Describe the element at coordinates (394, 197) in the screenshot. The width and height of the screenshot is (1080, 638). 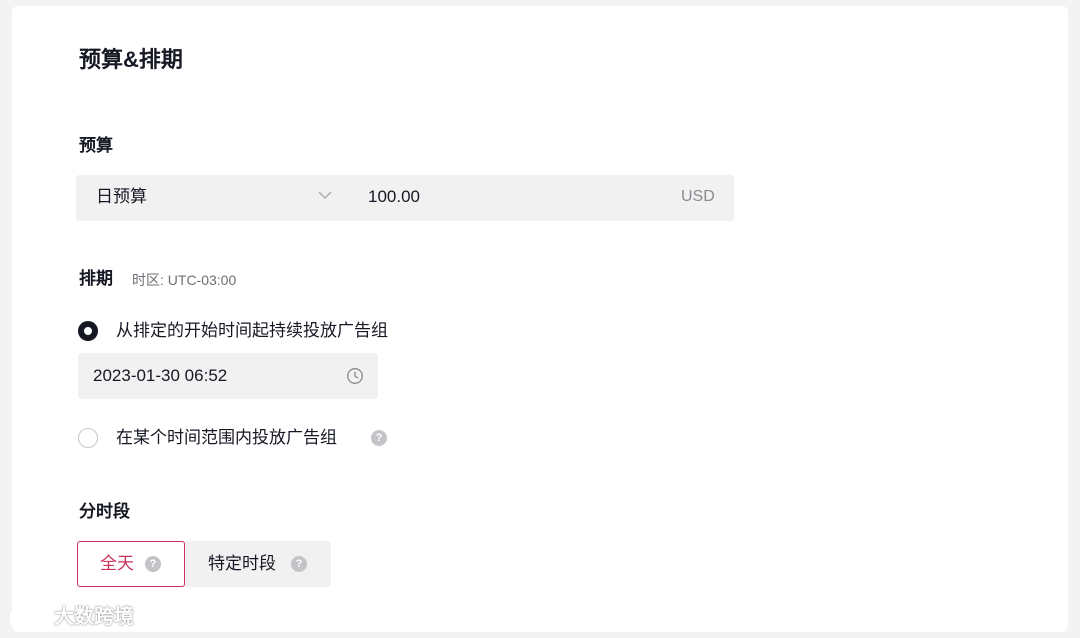
I see `budget-amount-input: 100.00` at that location.